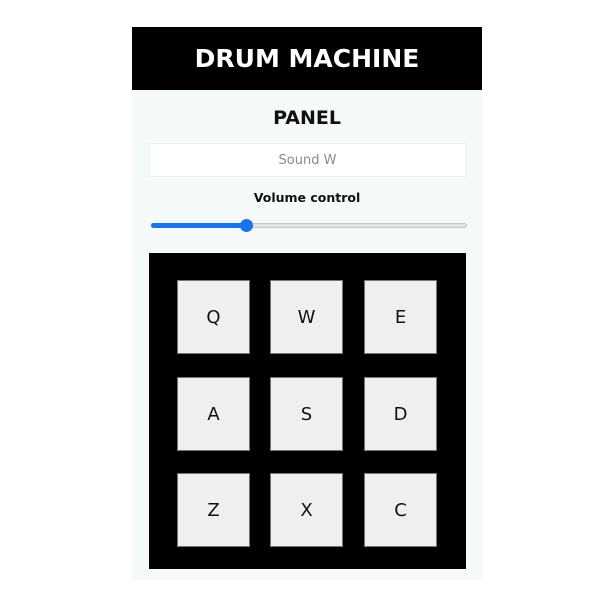  Describe the element at coordinates (400, 317) in the screenshot. I see `drum-pad-e: E` at that location.